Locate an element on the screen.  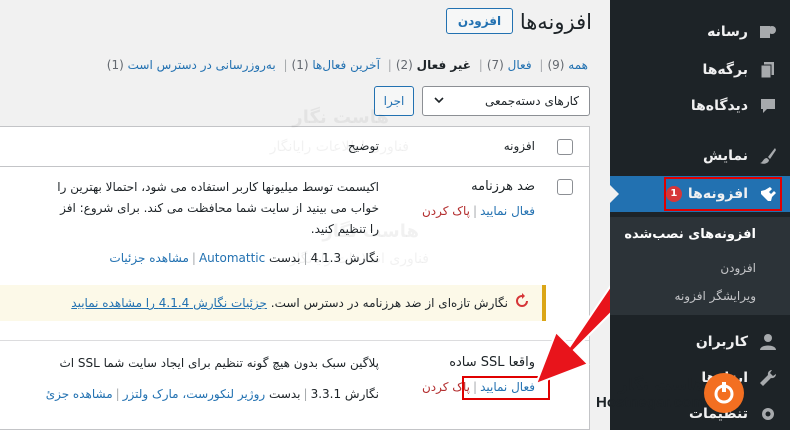
plugin-name-really-simple-ssl: واقعا SSL ساده is located at coordinates (492, 362).